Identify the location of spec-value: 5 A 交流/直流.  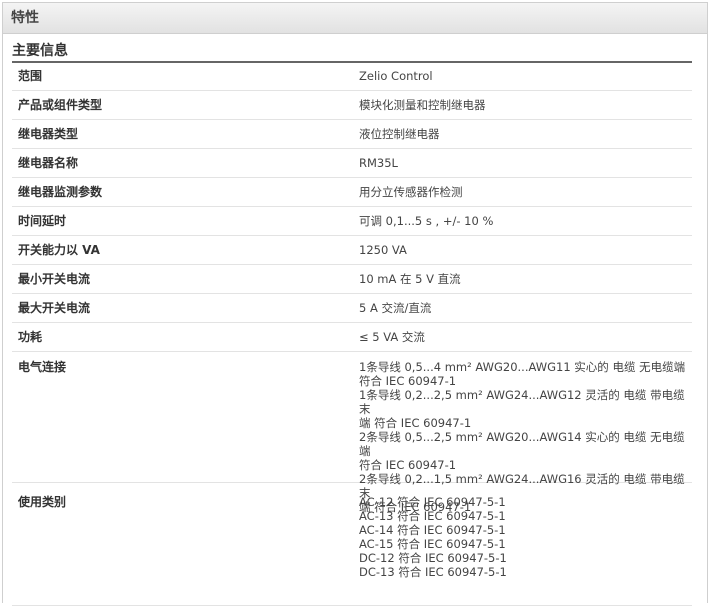
(395, 308).